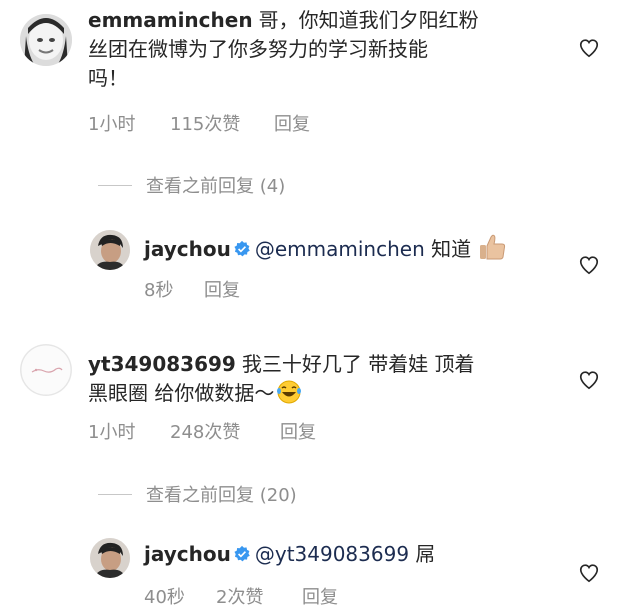 The height and width of the screenshot is (609, 637). Describe the element at coordinates (289, 392) in the screenshot. I see `laughing-tears-emoji` at that location.